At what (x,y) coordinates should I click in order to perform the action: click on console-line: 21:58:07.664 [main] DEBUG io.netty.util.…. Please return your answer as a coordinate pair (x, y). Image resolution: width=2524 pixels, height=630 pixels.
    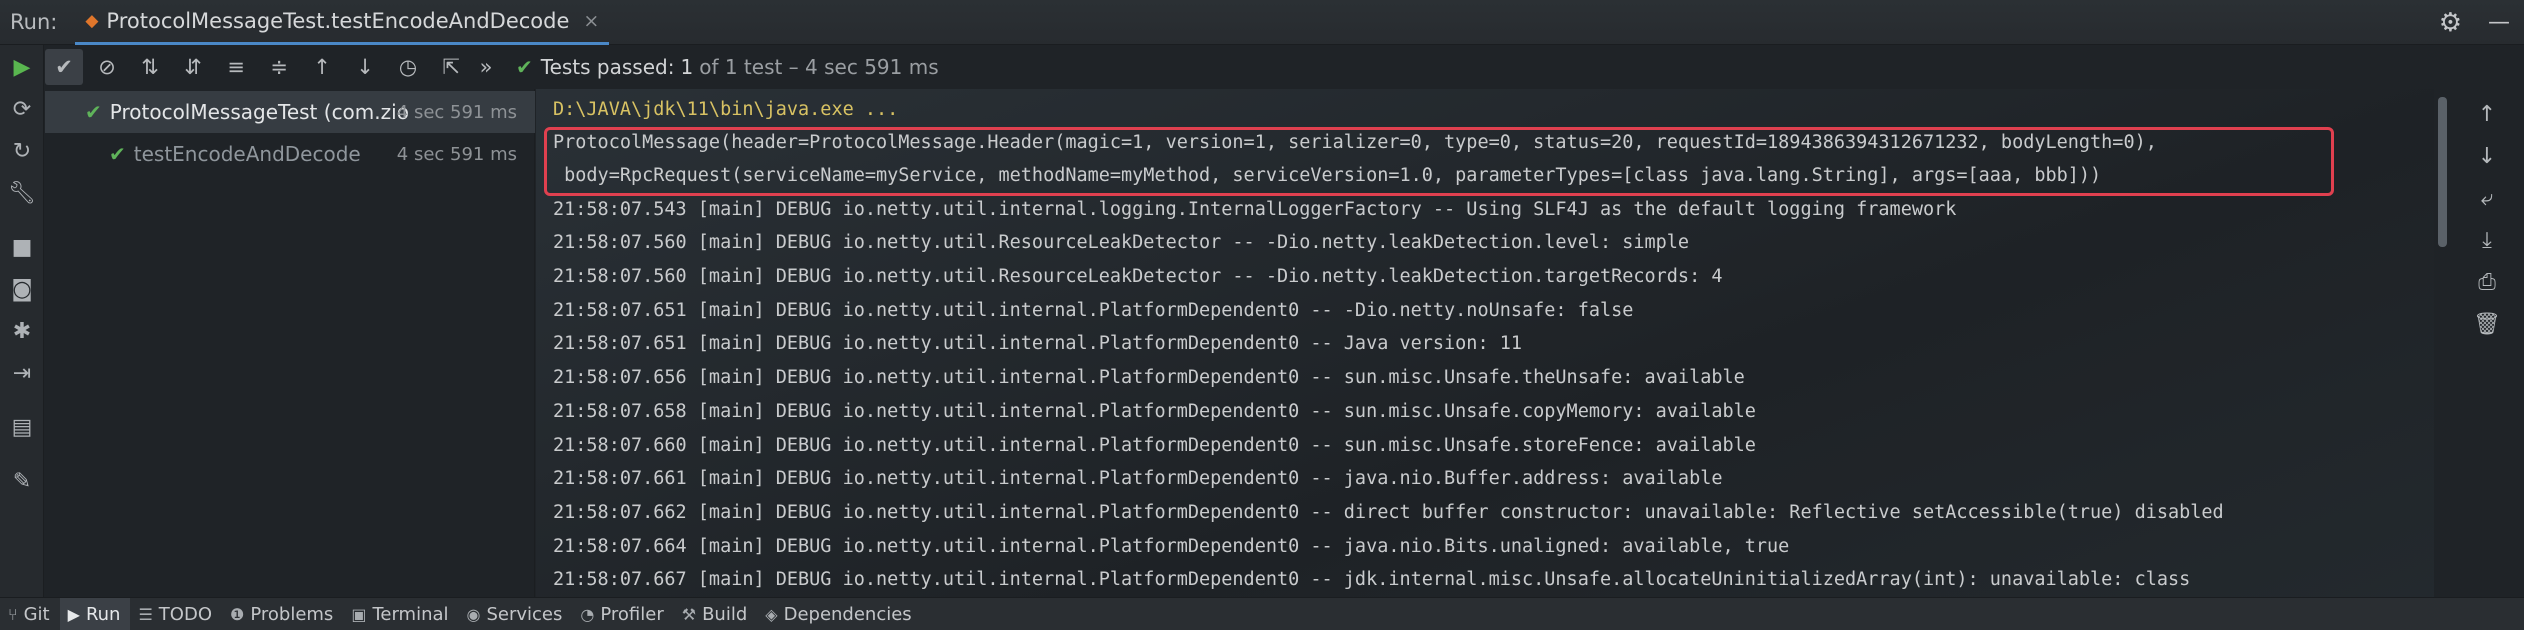
    Looking at the image, I should click on (1171, 546).